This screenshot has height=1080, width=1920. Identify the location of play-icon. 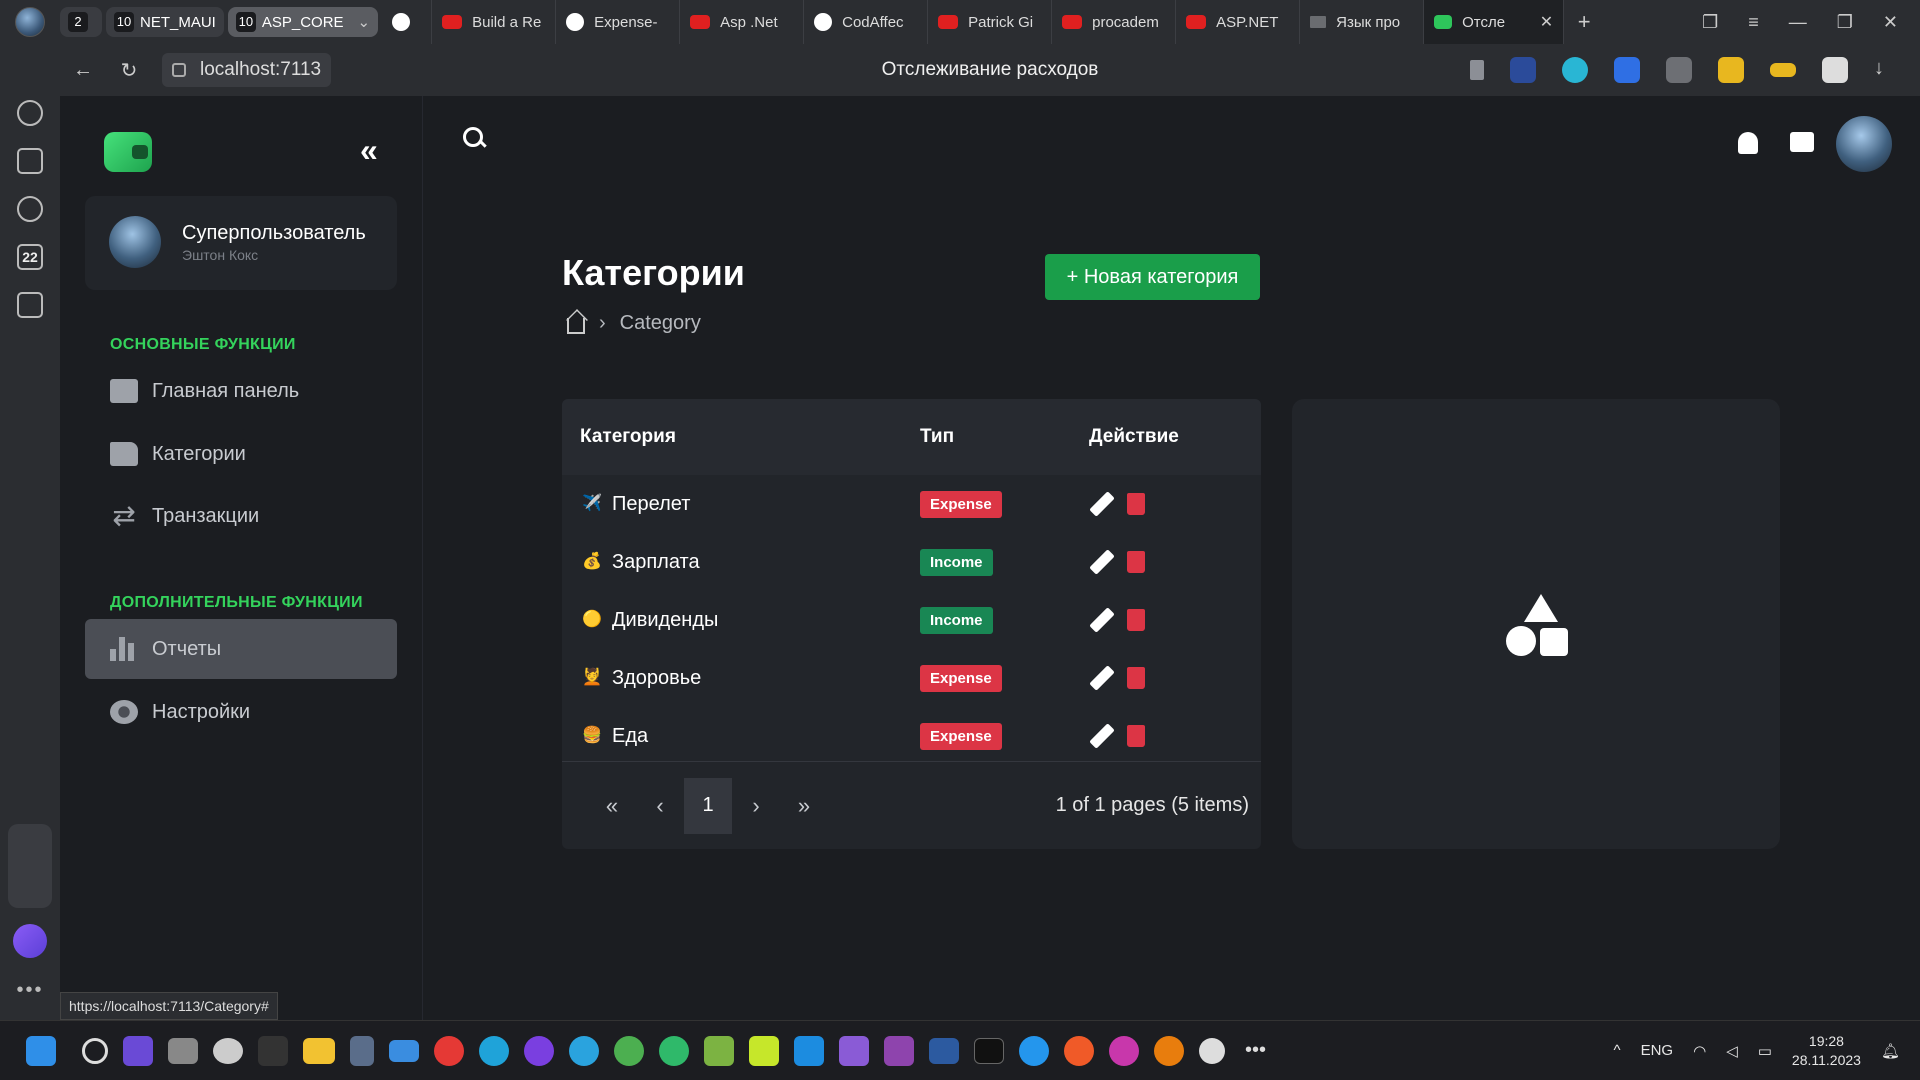
(30, 209).